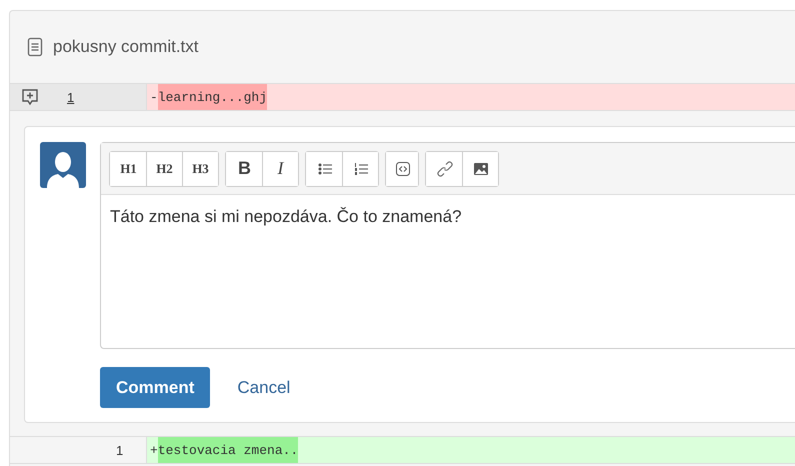 The image size is (795, 466). I want to click on file-name: pokusny commit.txt, so click(125, 47).